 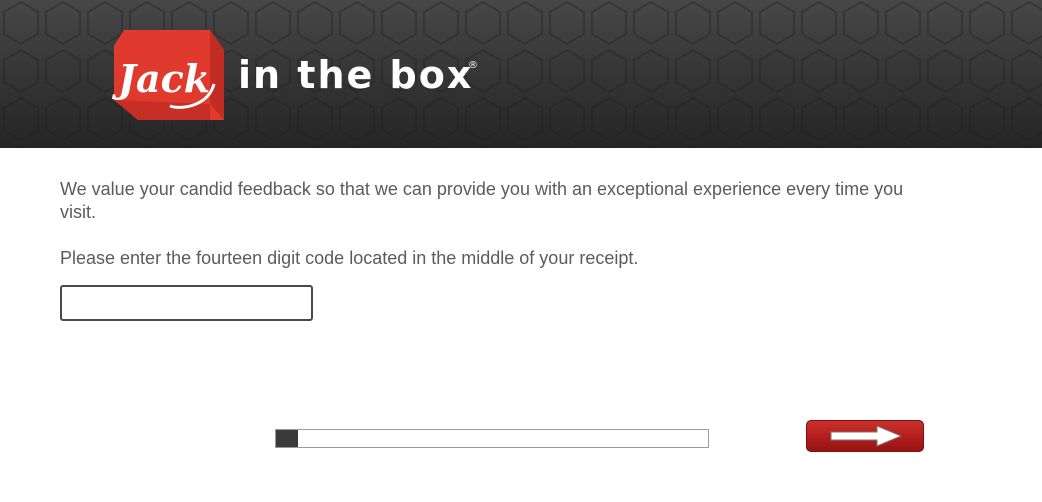 I want to click on logo-mark-text: Jack, so click(x=161, y=78).